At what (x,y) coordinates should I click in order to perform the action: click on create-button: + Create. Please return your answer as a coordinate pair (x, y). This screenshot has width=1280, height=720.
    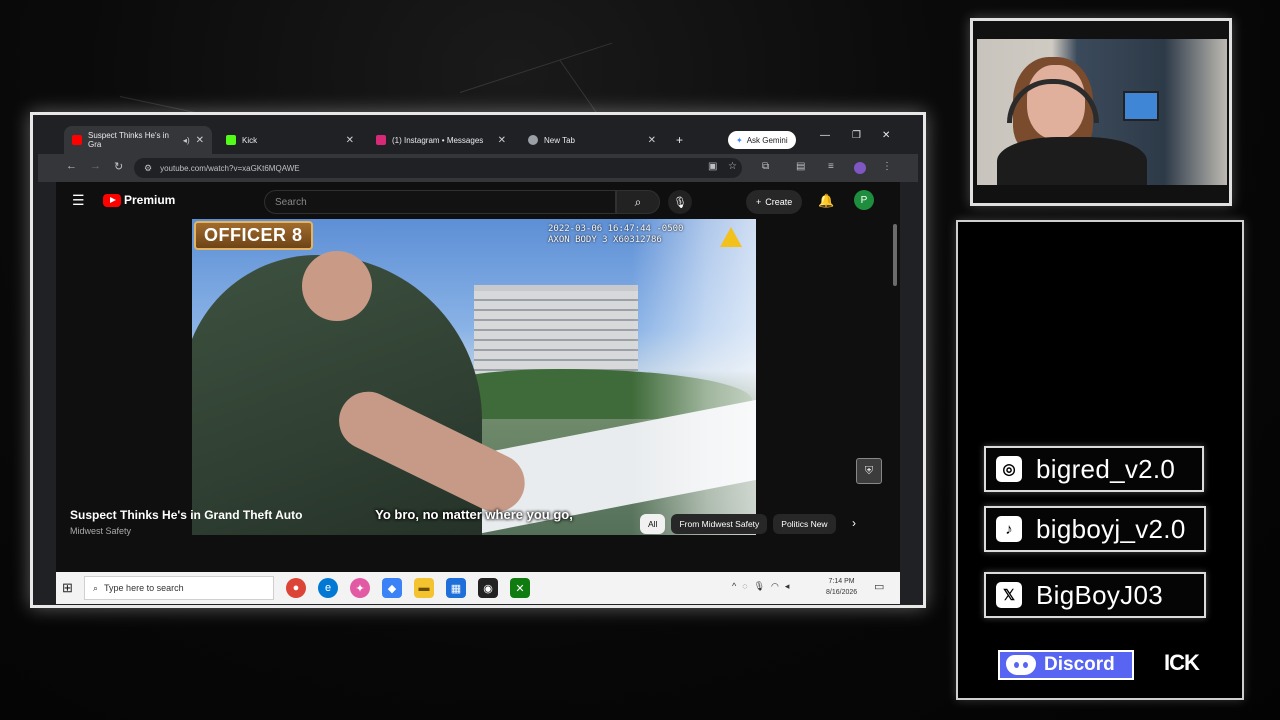
    Looking at the image, I should click on (774, 202).